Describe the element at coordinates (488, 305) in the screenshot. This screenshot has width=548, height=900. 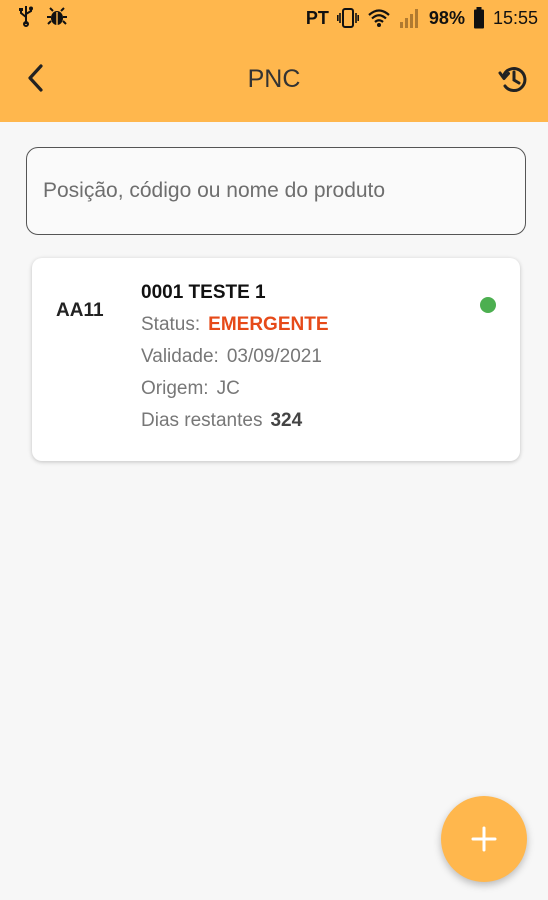
I see `status-indicator-dot` at that location.